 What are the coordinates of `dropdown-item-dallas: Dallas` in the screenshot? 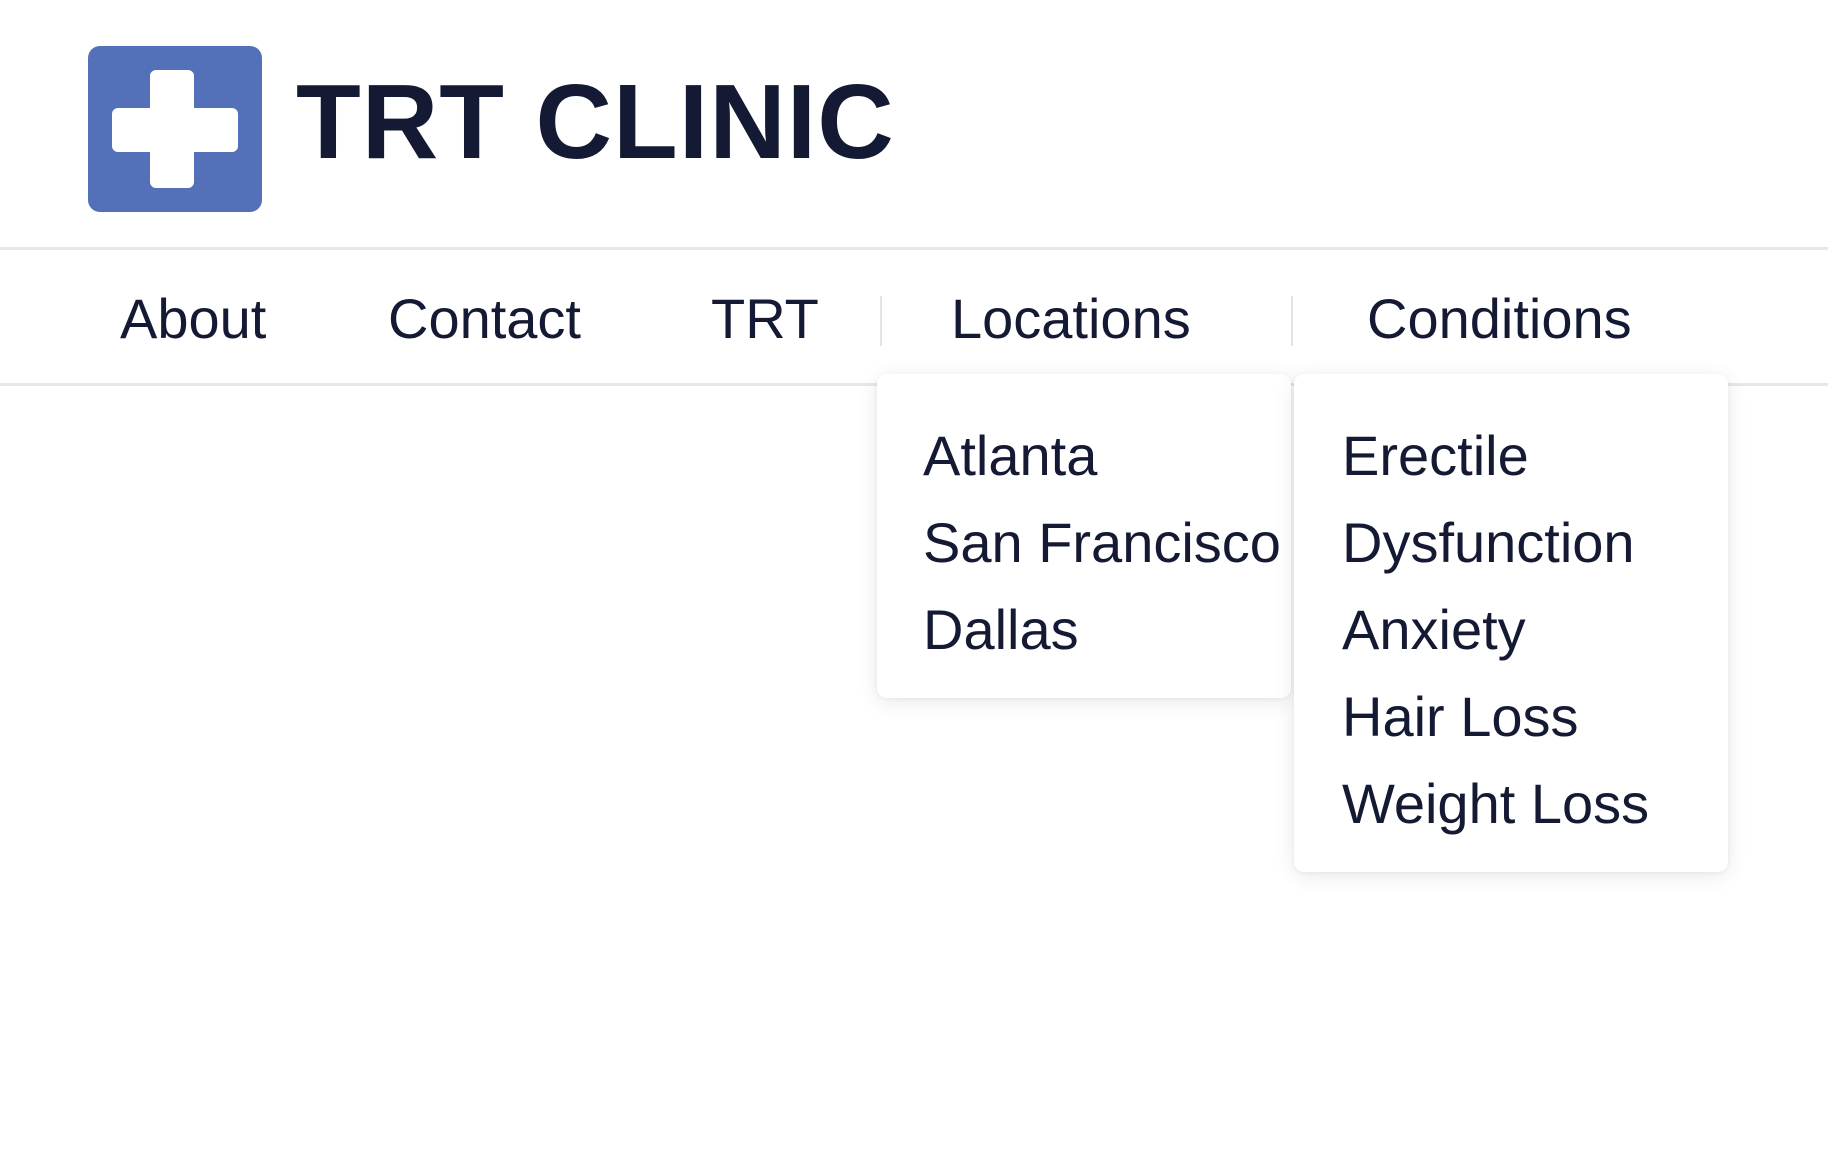 It's located at (1107, 629).